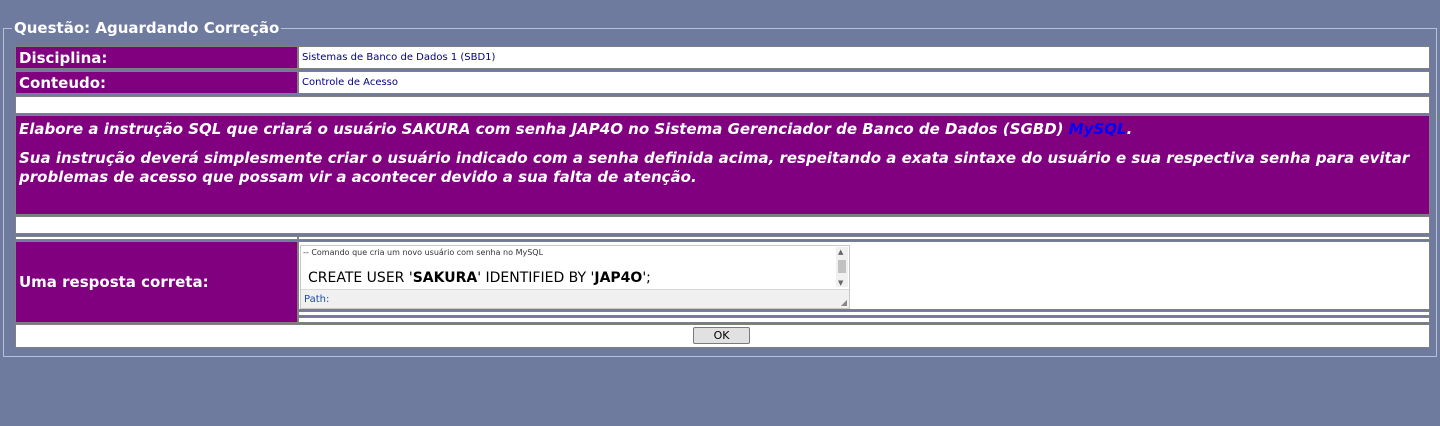  I want to click on editor-scrollbar: ▲ ▼, so click(842, 267).